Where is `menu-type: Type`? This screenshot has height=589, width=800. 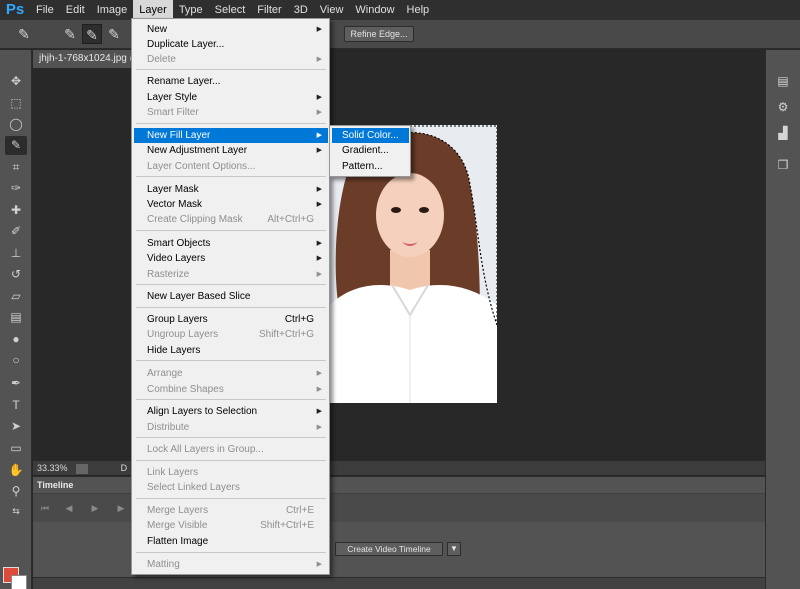 menu-type: Type is located at coordinates (191, 10).